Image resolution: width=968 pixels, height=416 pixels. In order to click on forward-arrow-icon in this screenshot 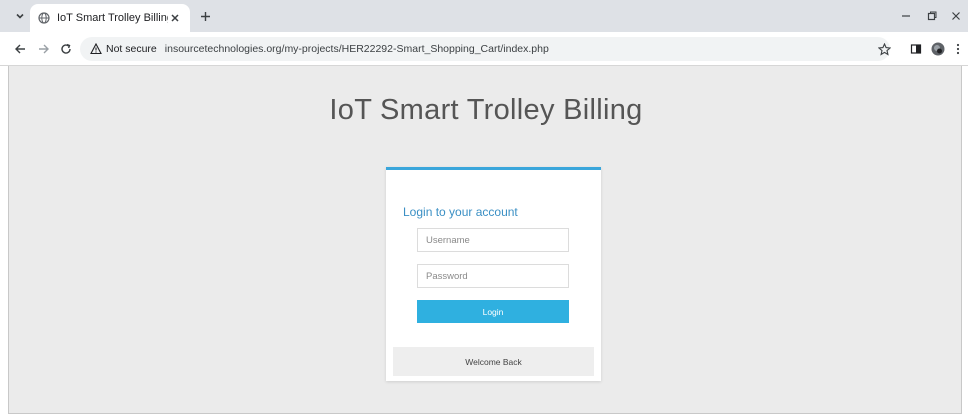, I will do `click(44, 49)`.